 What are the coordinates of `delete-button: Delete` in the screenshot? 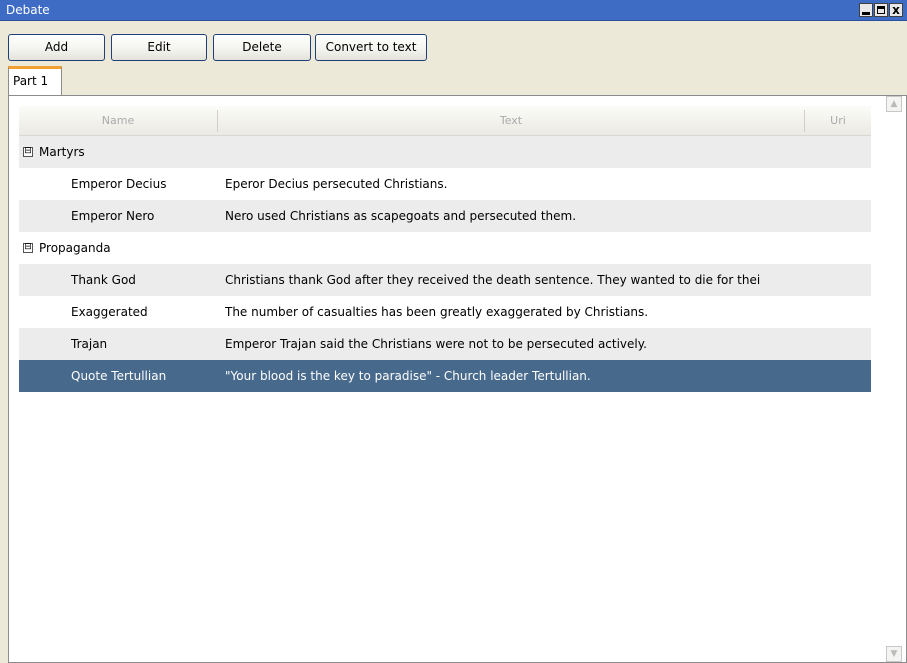 It's located at (262, 47).